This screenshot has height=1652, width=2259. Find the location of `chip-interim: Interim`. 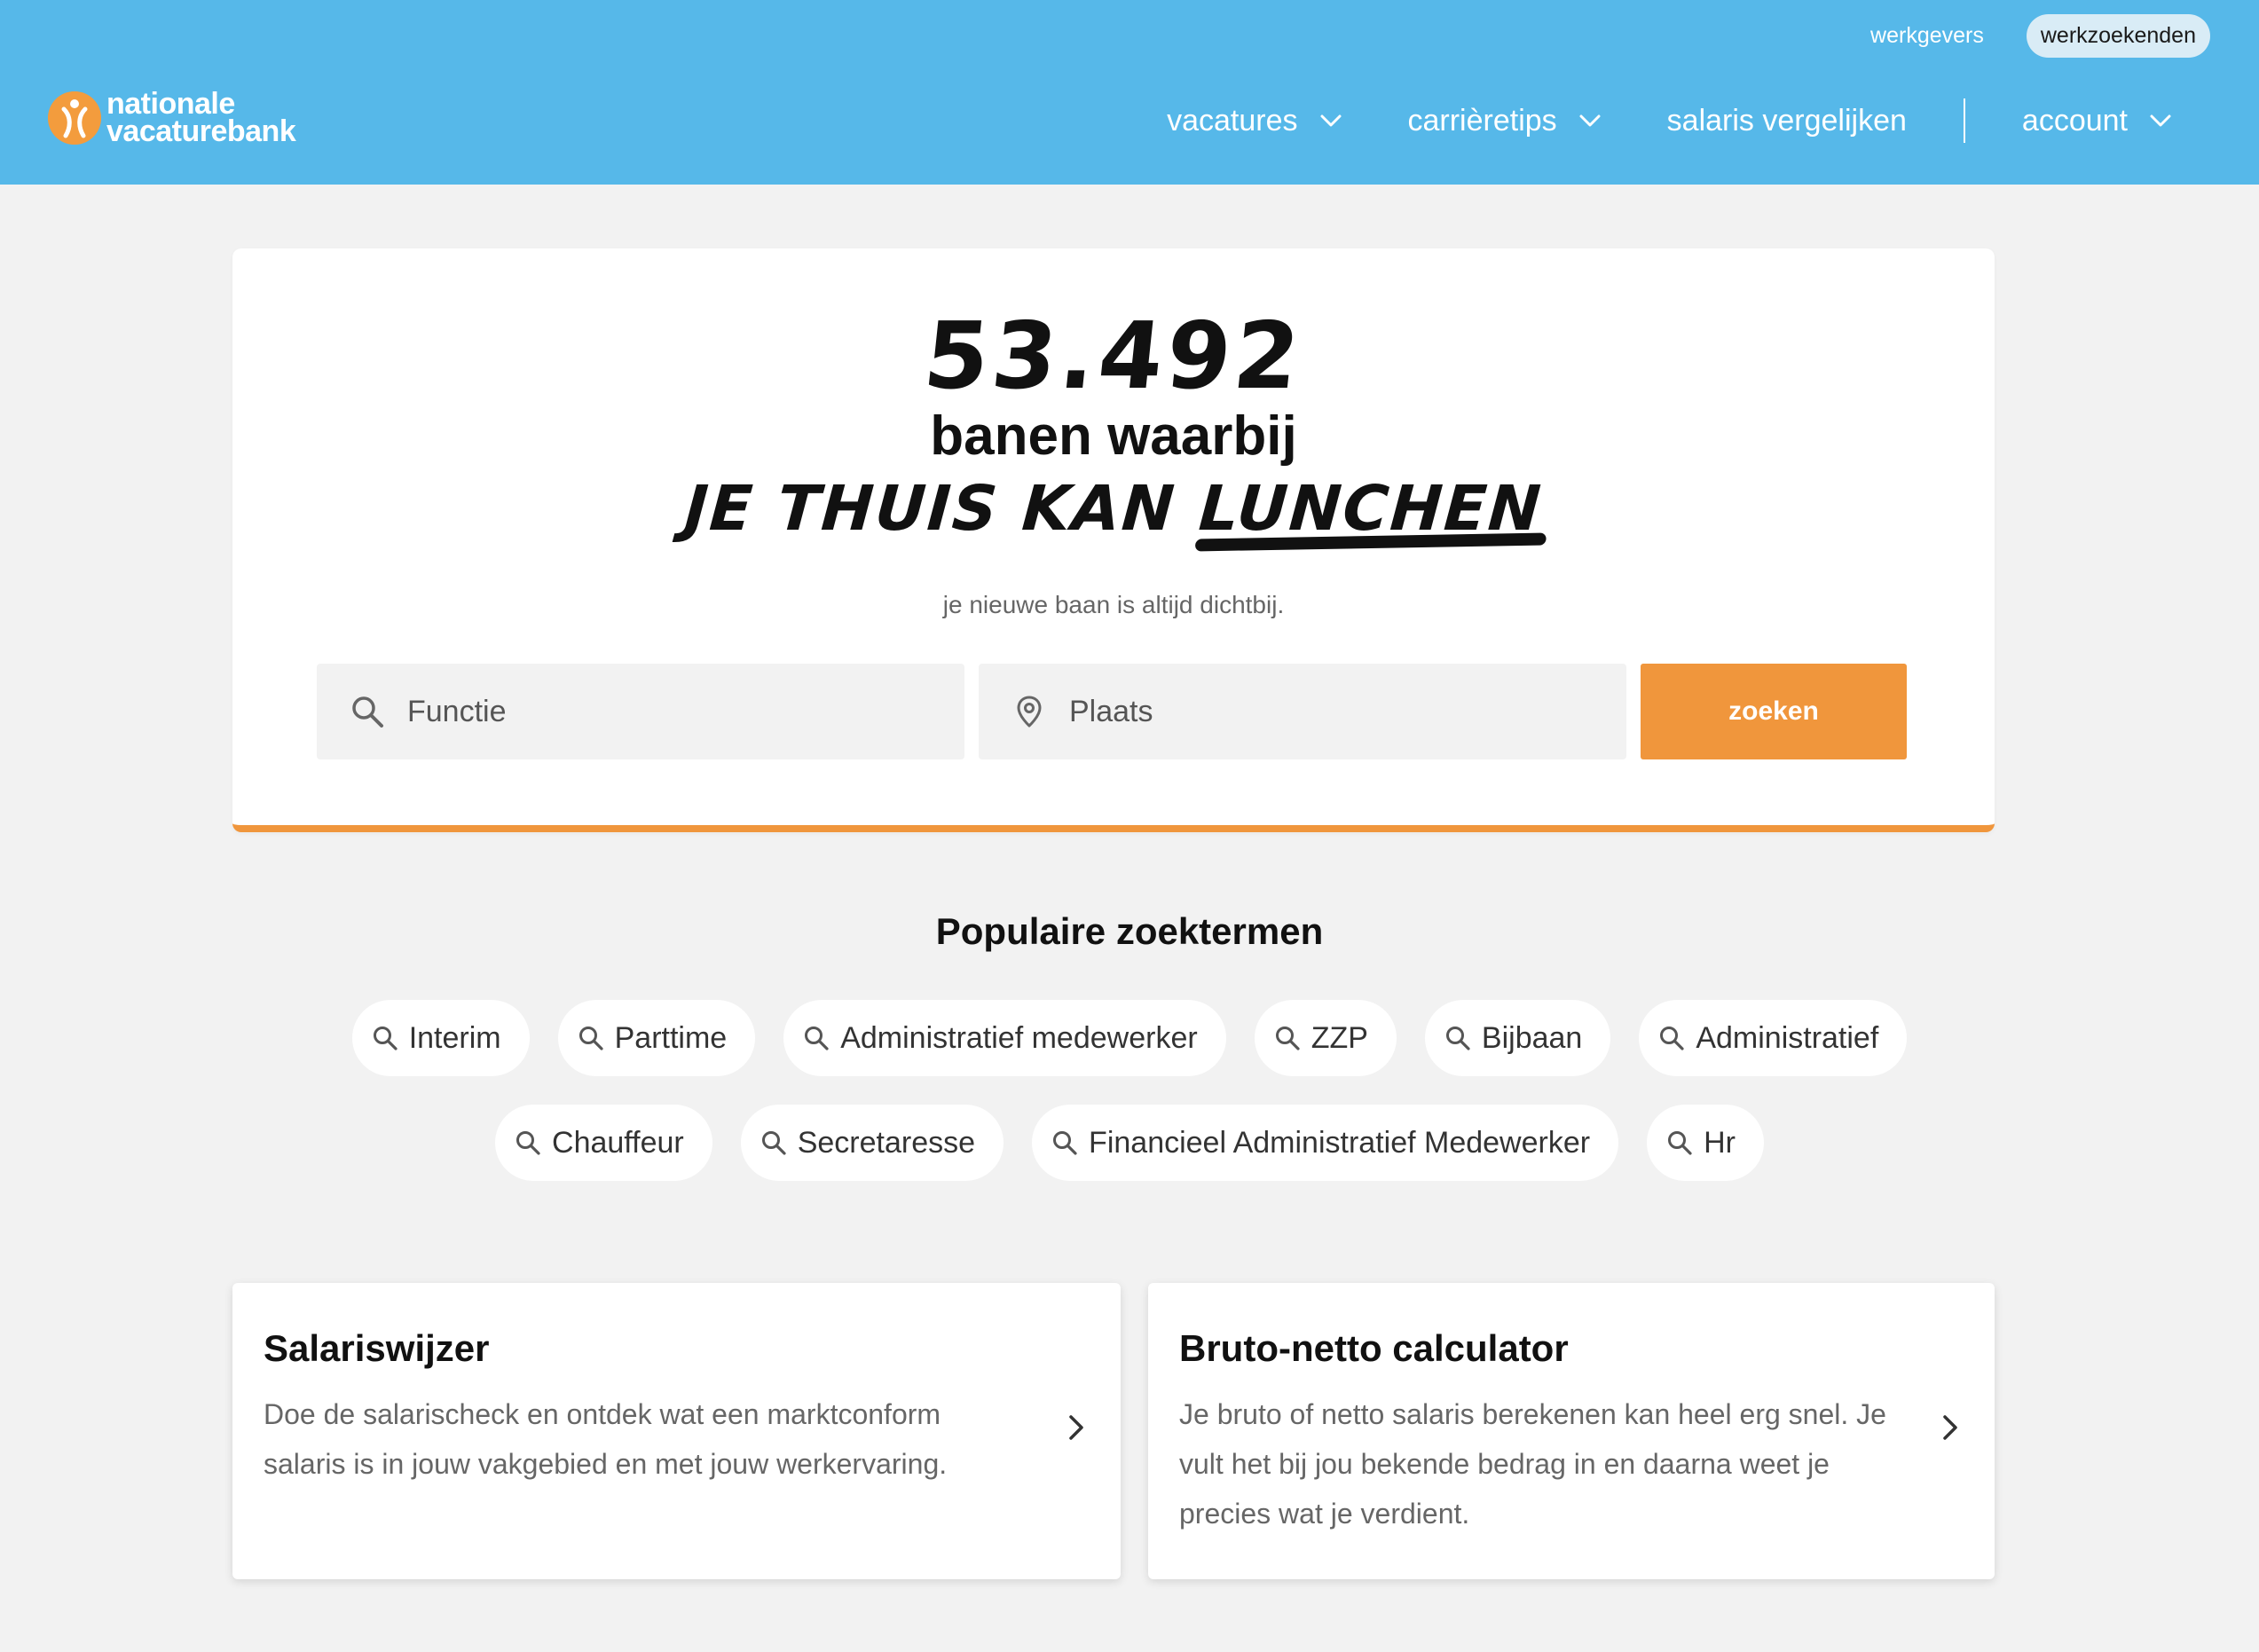

chip-interim: Interim is located at coordinates (440, 1038).